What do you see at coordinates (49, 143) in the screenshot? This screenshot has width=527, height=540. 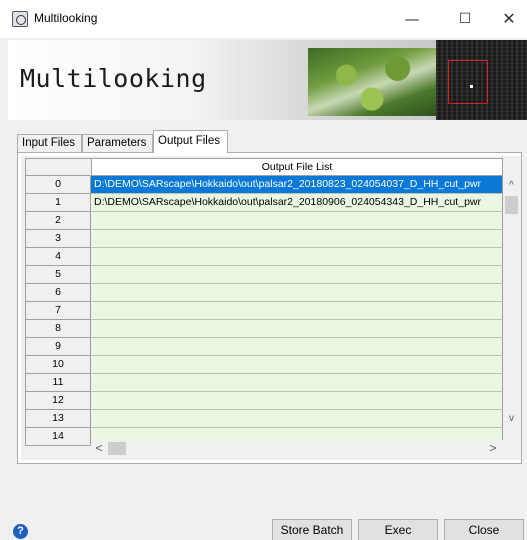 I see `tab-input-files: Input Files` at bounding box center [49, 143].